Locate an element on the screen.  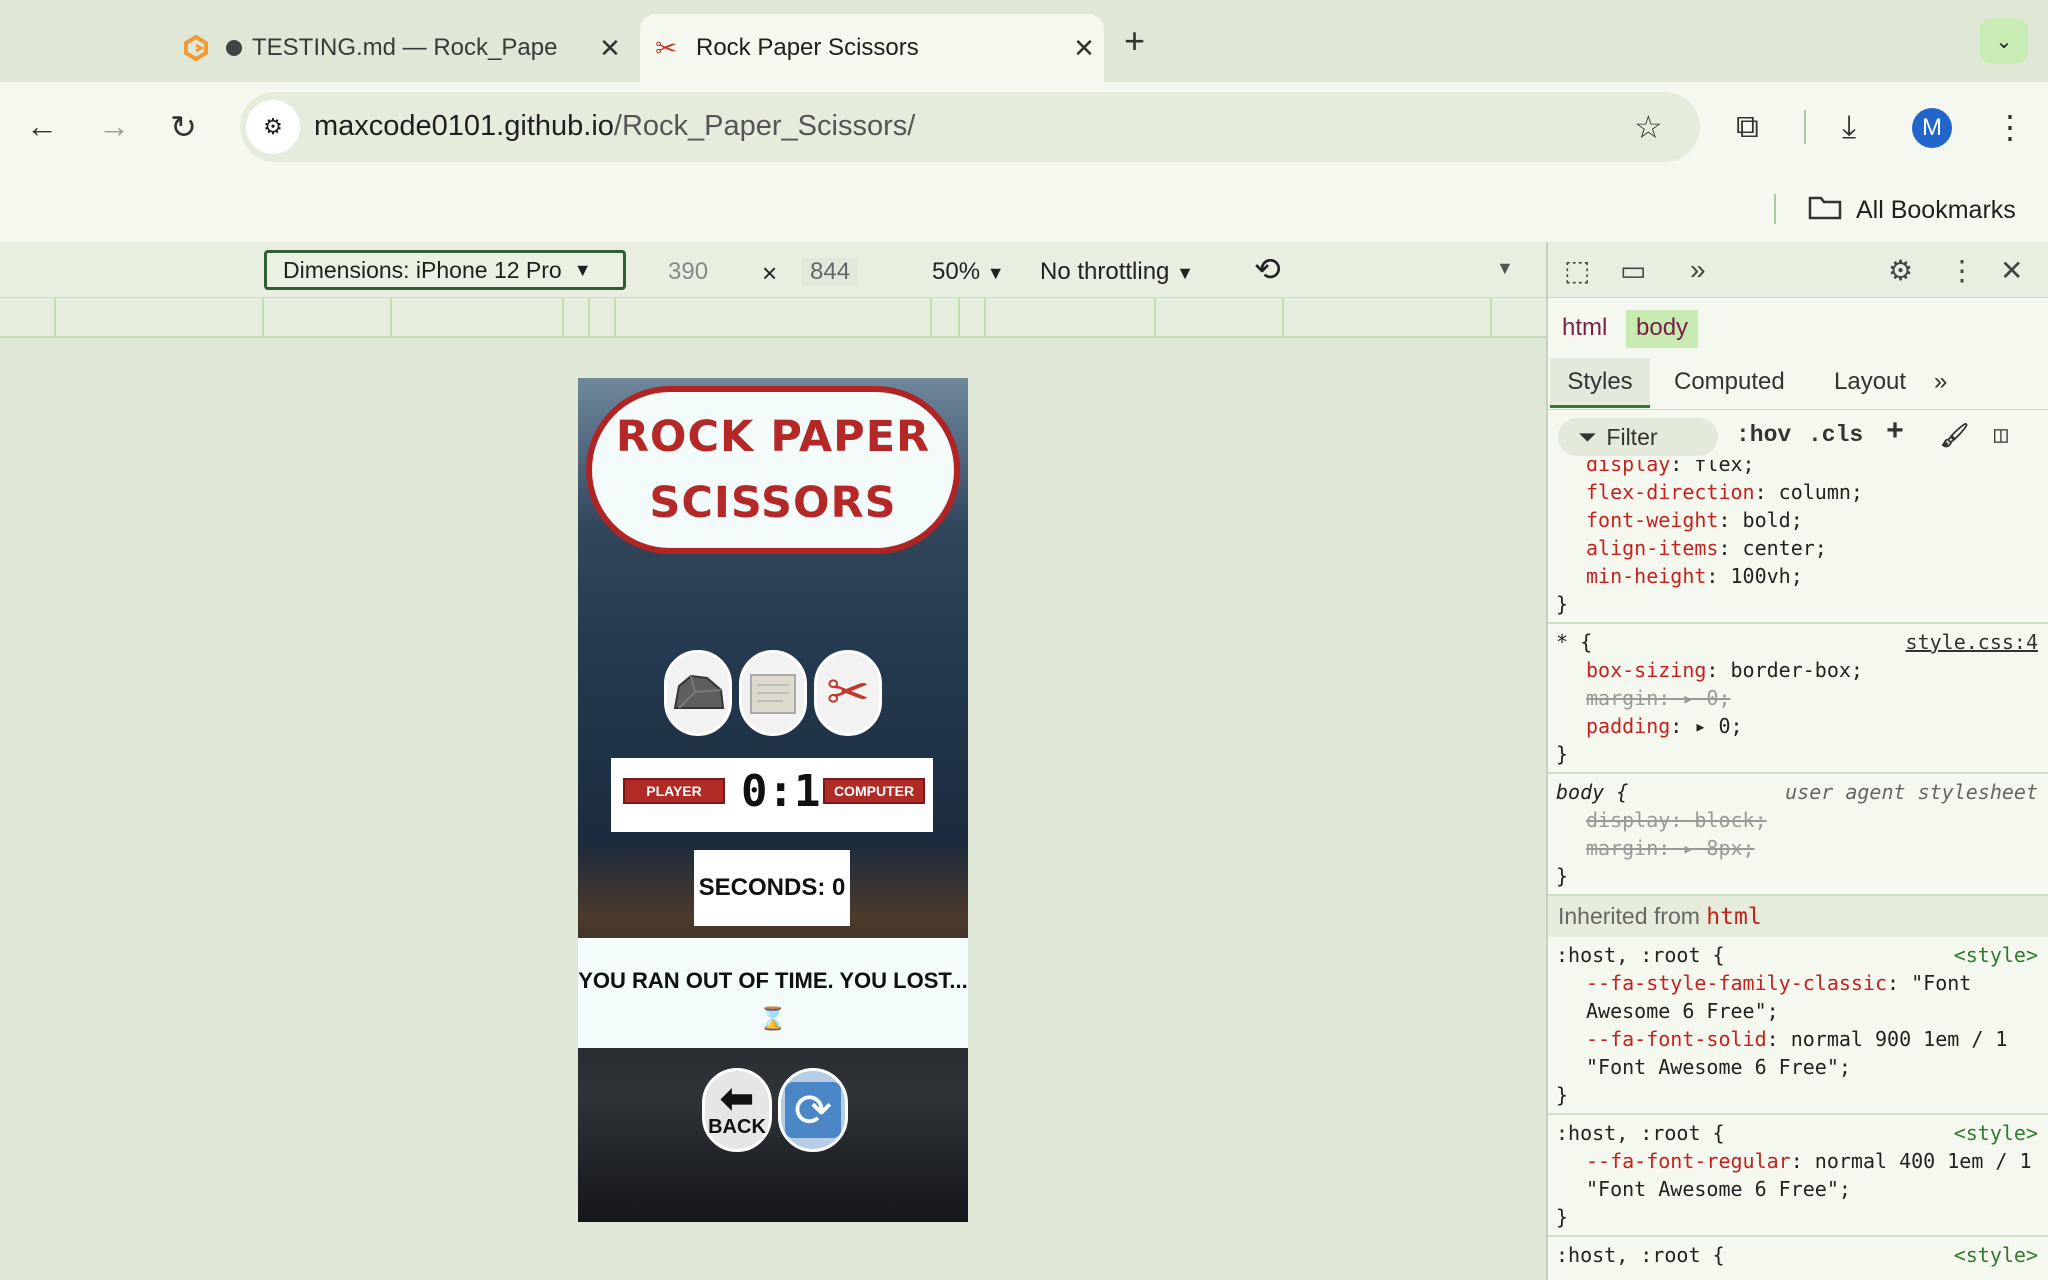
tab-search-chevron-icon: ⌄ is located at coordinates (2004, 41).